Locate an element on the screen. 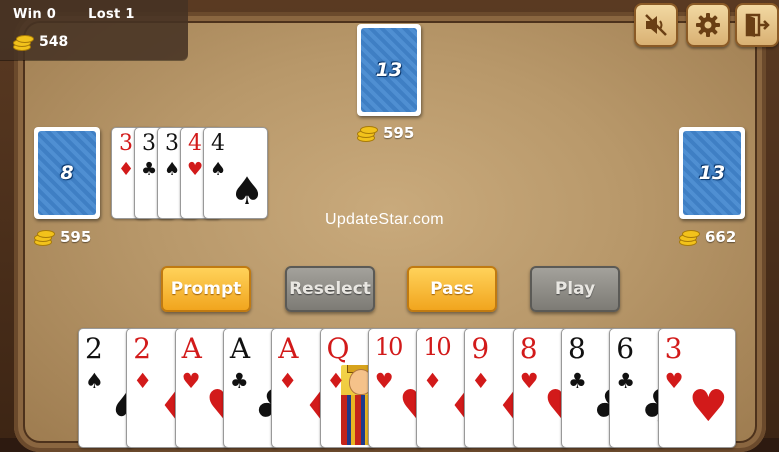 Image resolution: width=779 pixels, height=452 pixels. reselect-button: Reselect is located at coordinates (330, 289).